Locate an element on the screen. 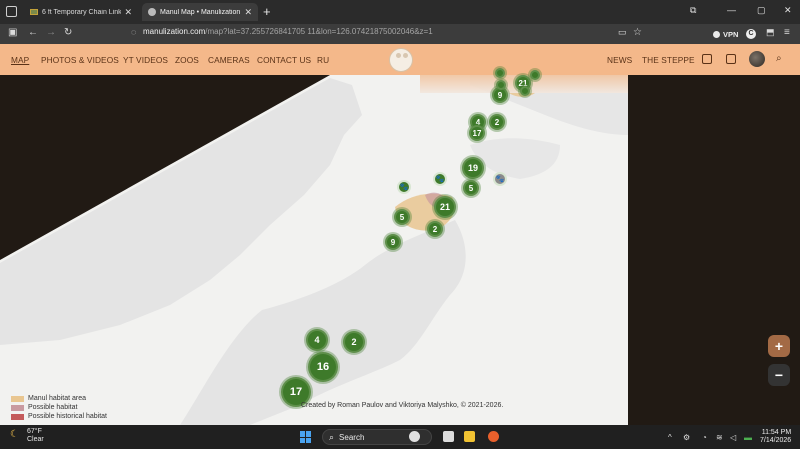 Image resolution: width=800 pixels, height=449 pixels. nav-the-steppe: THE STEPPE is located at coordinates (668, 60).